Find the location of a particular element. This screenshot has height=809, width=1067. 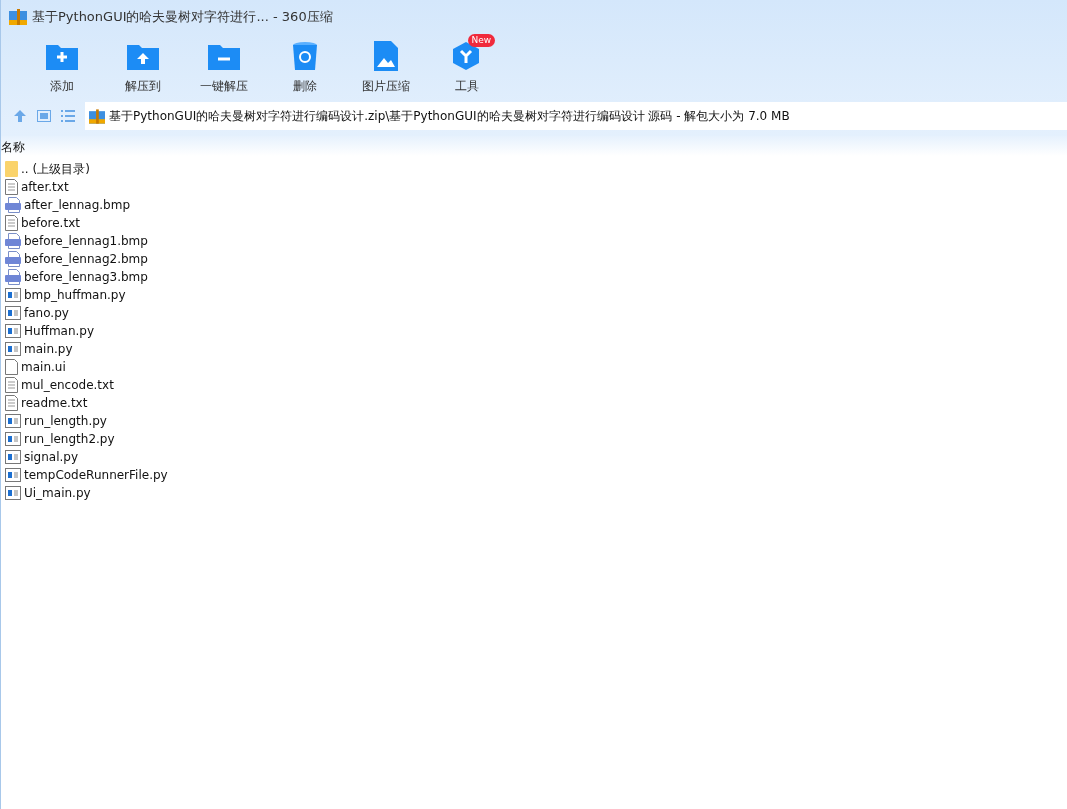

toolbar-button: 添加 is located at coordinates (61, 67).